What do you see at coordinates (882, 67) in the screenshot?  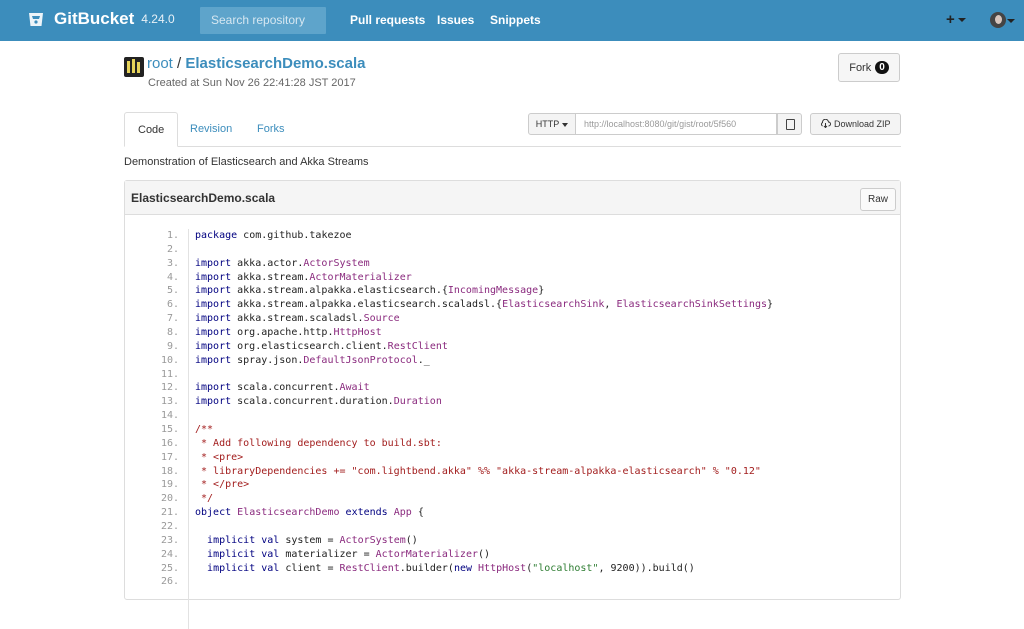 I see `fork-count-badge: 0` at bounding box center [882, 67].